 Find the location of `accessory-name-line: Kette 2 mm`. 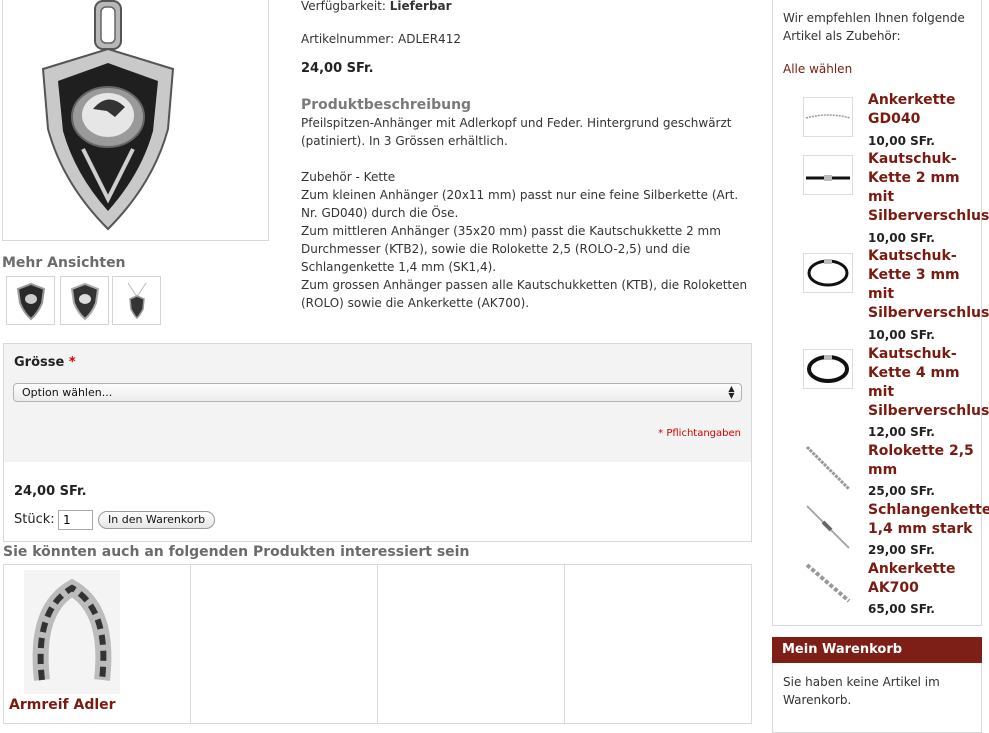

accessory-name-line: Kette 2 mm is located at coordinates (914, 178).